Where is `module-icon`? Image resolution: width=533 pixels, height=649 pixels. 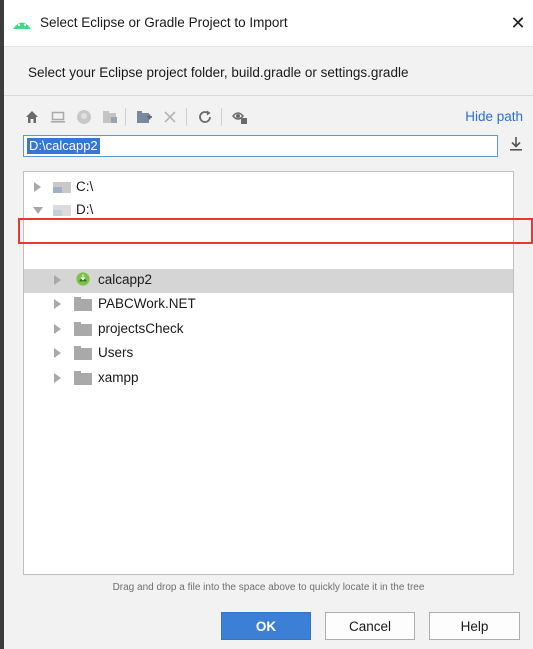
module-icon is located at coordinates (110, 117).